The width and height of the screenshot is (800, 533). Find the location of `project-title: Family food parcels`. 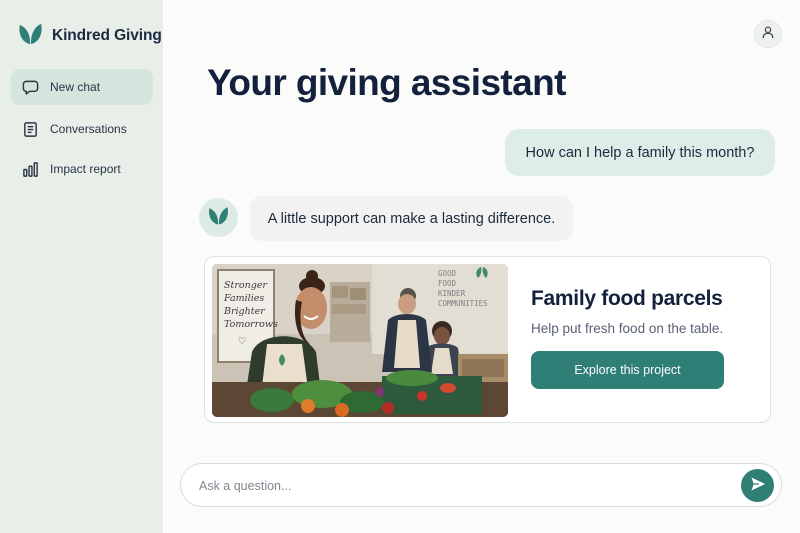

project-title: Family food parcels is located at coordinates (627, 298).